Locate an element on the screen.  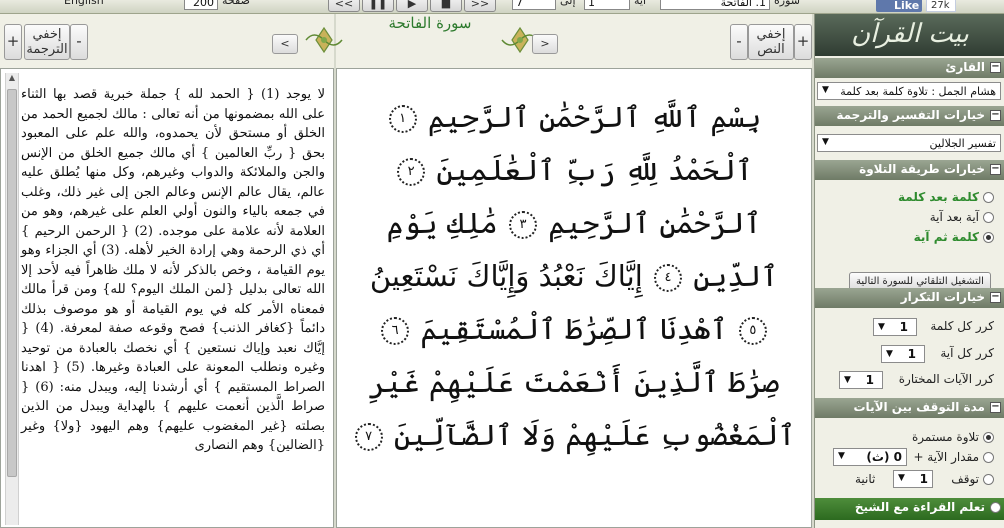
radio-word-by-word: كلمة بعد كلمة is located at coordinates (946, 199).